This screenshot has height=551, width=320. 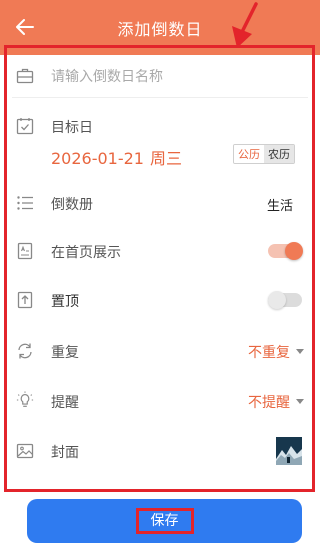 I want to click on cover-row: 封面, so click(x=160, y=451).